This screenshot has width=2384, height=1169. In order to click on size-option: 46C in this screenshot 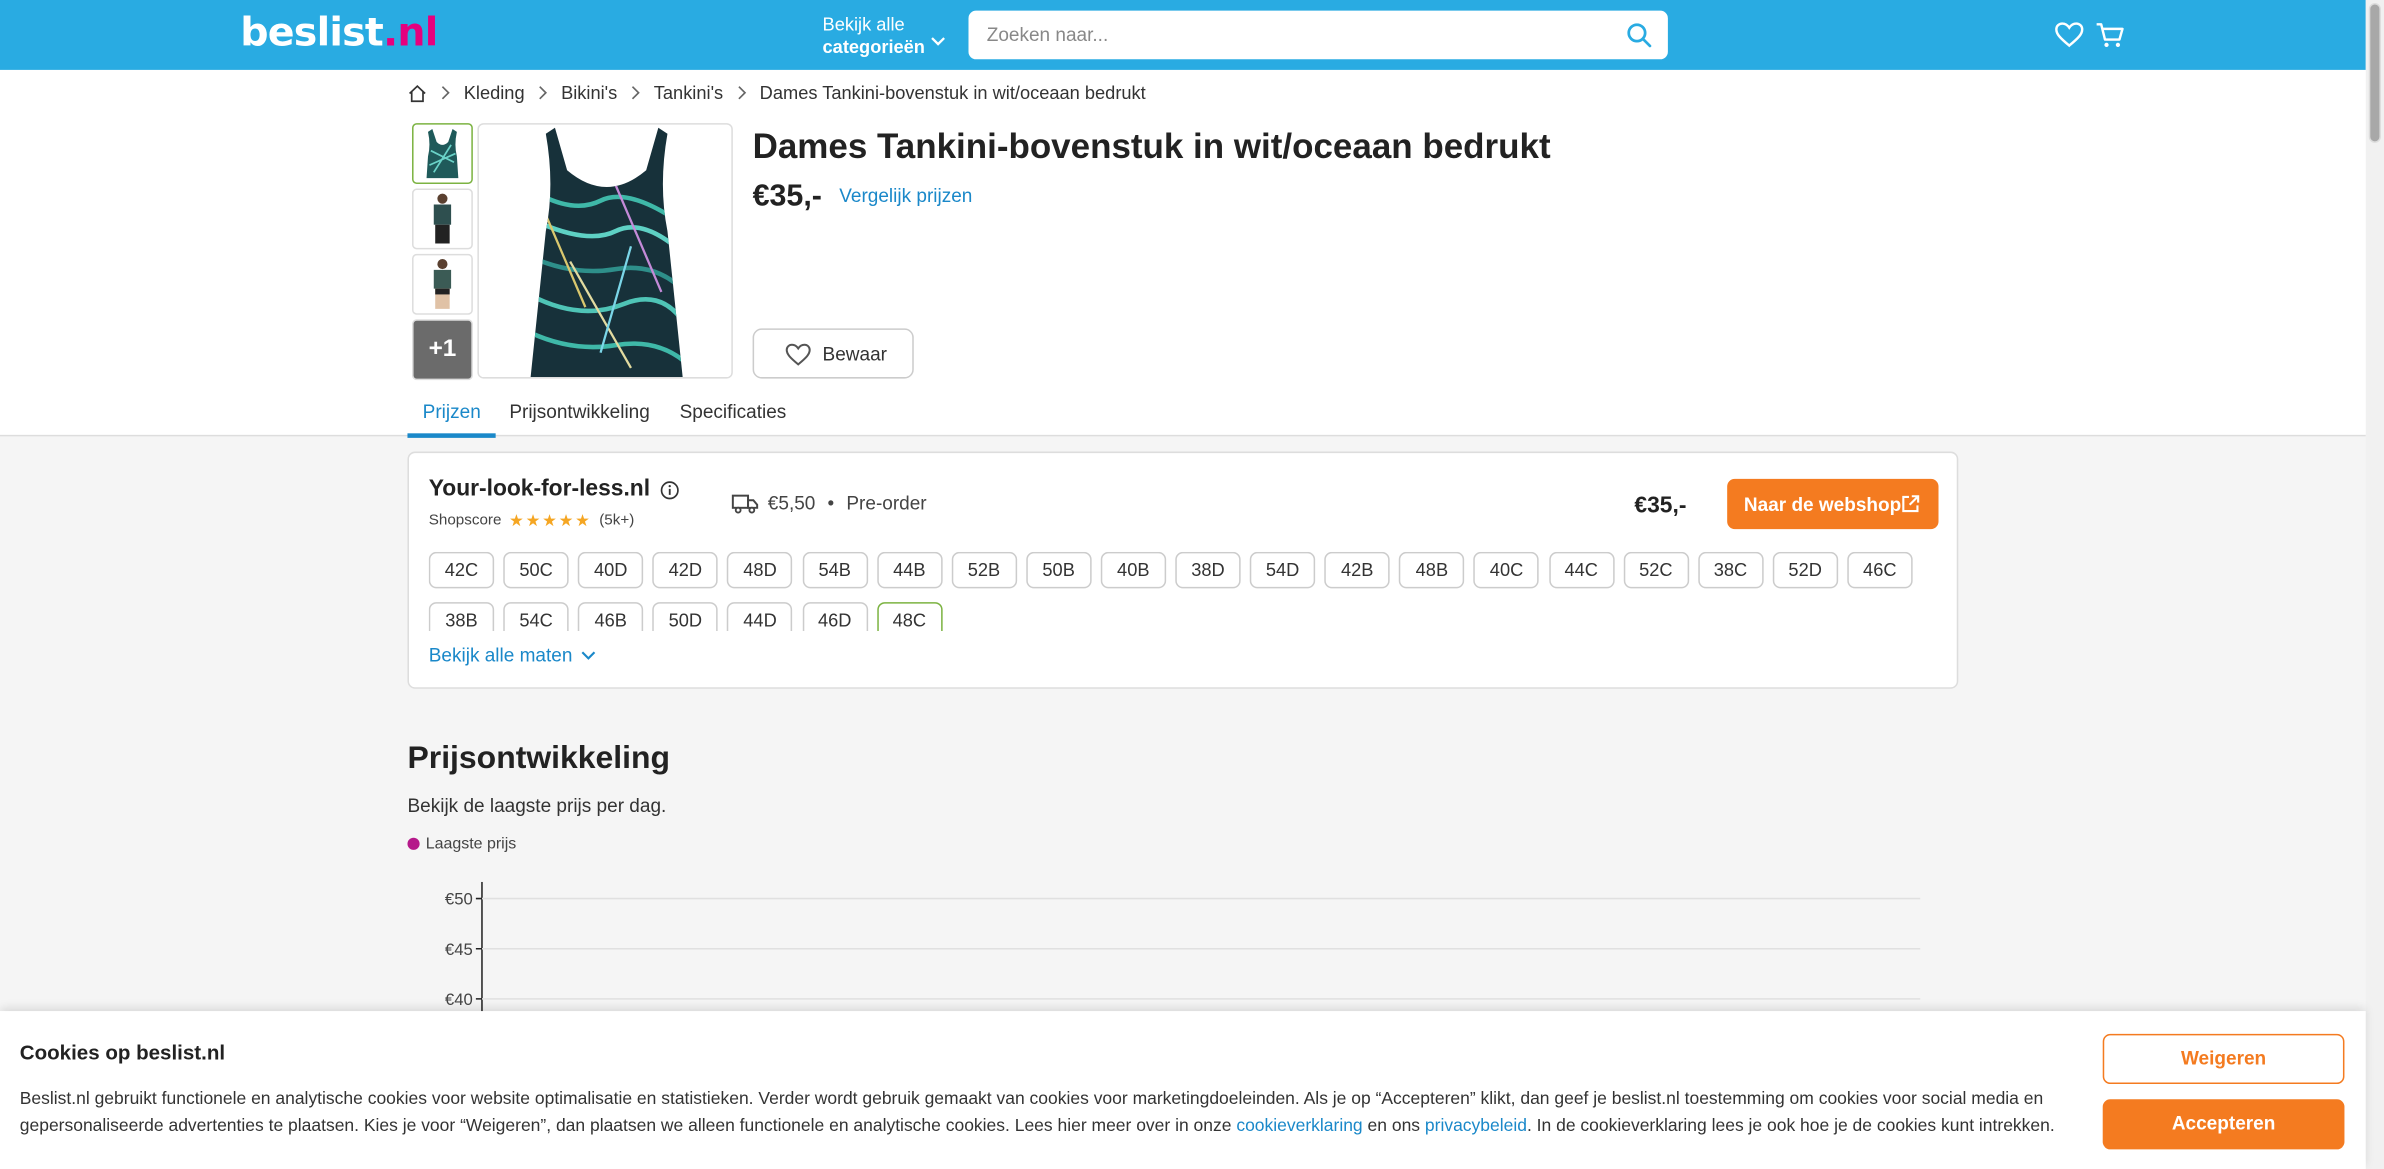, I will do `click(1880, 570)`.